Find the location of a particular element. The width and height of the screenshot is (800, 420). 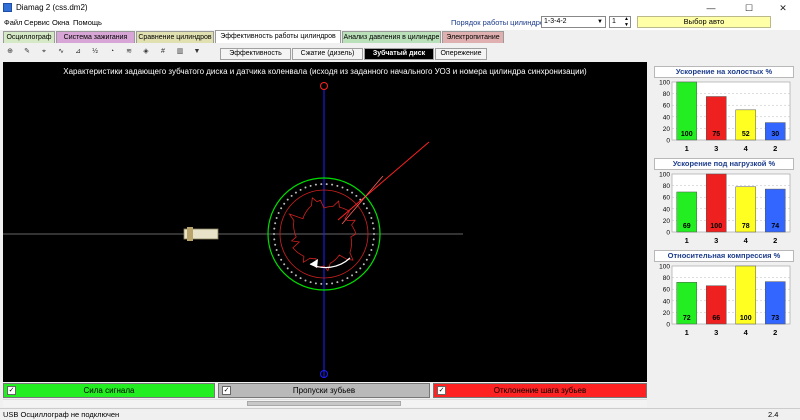

shield-icon: ◈ is located at coordinates (146, 52).